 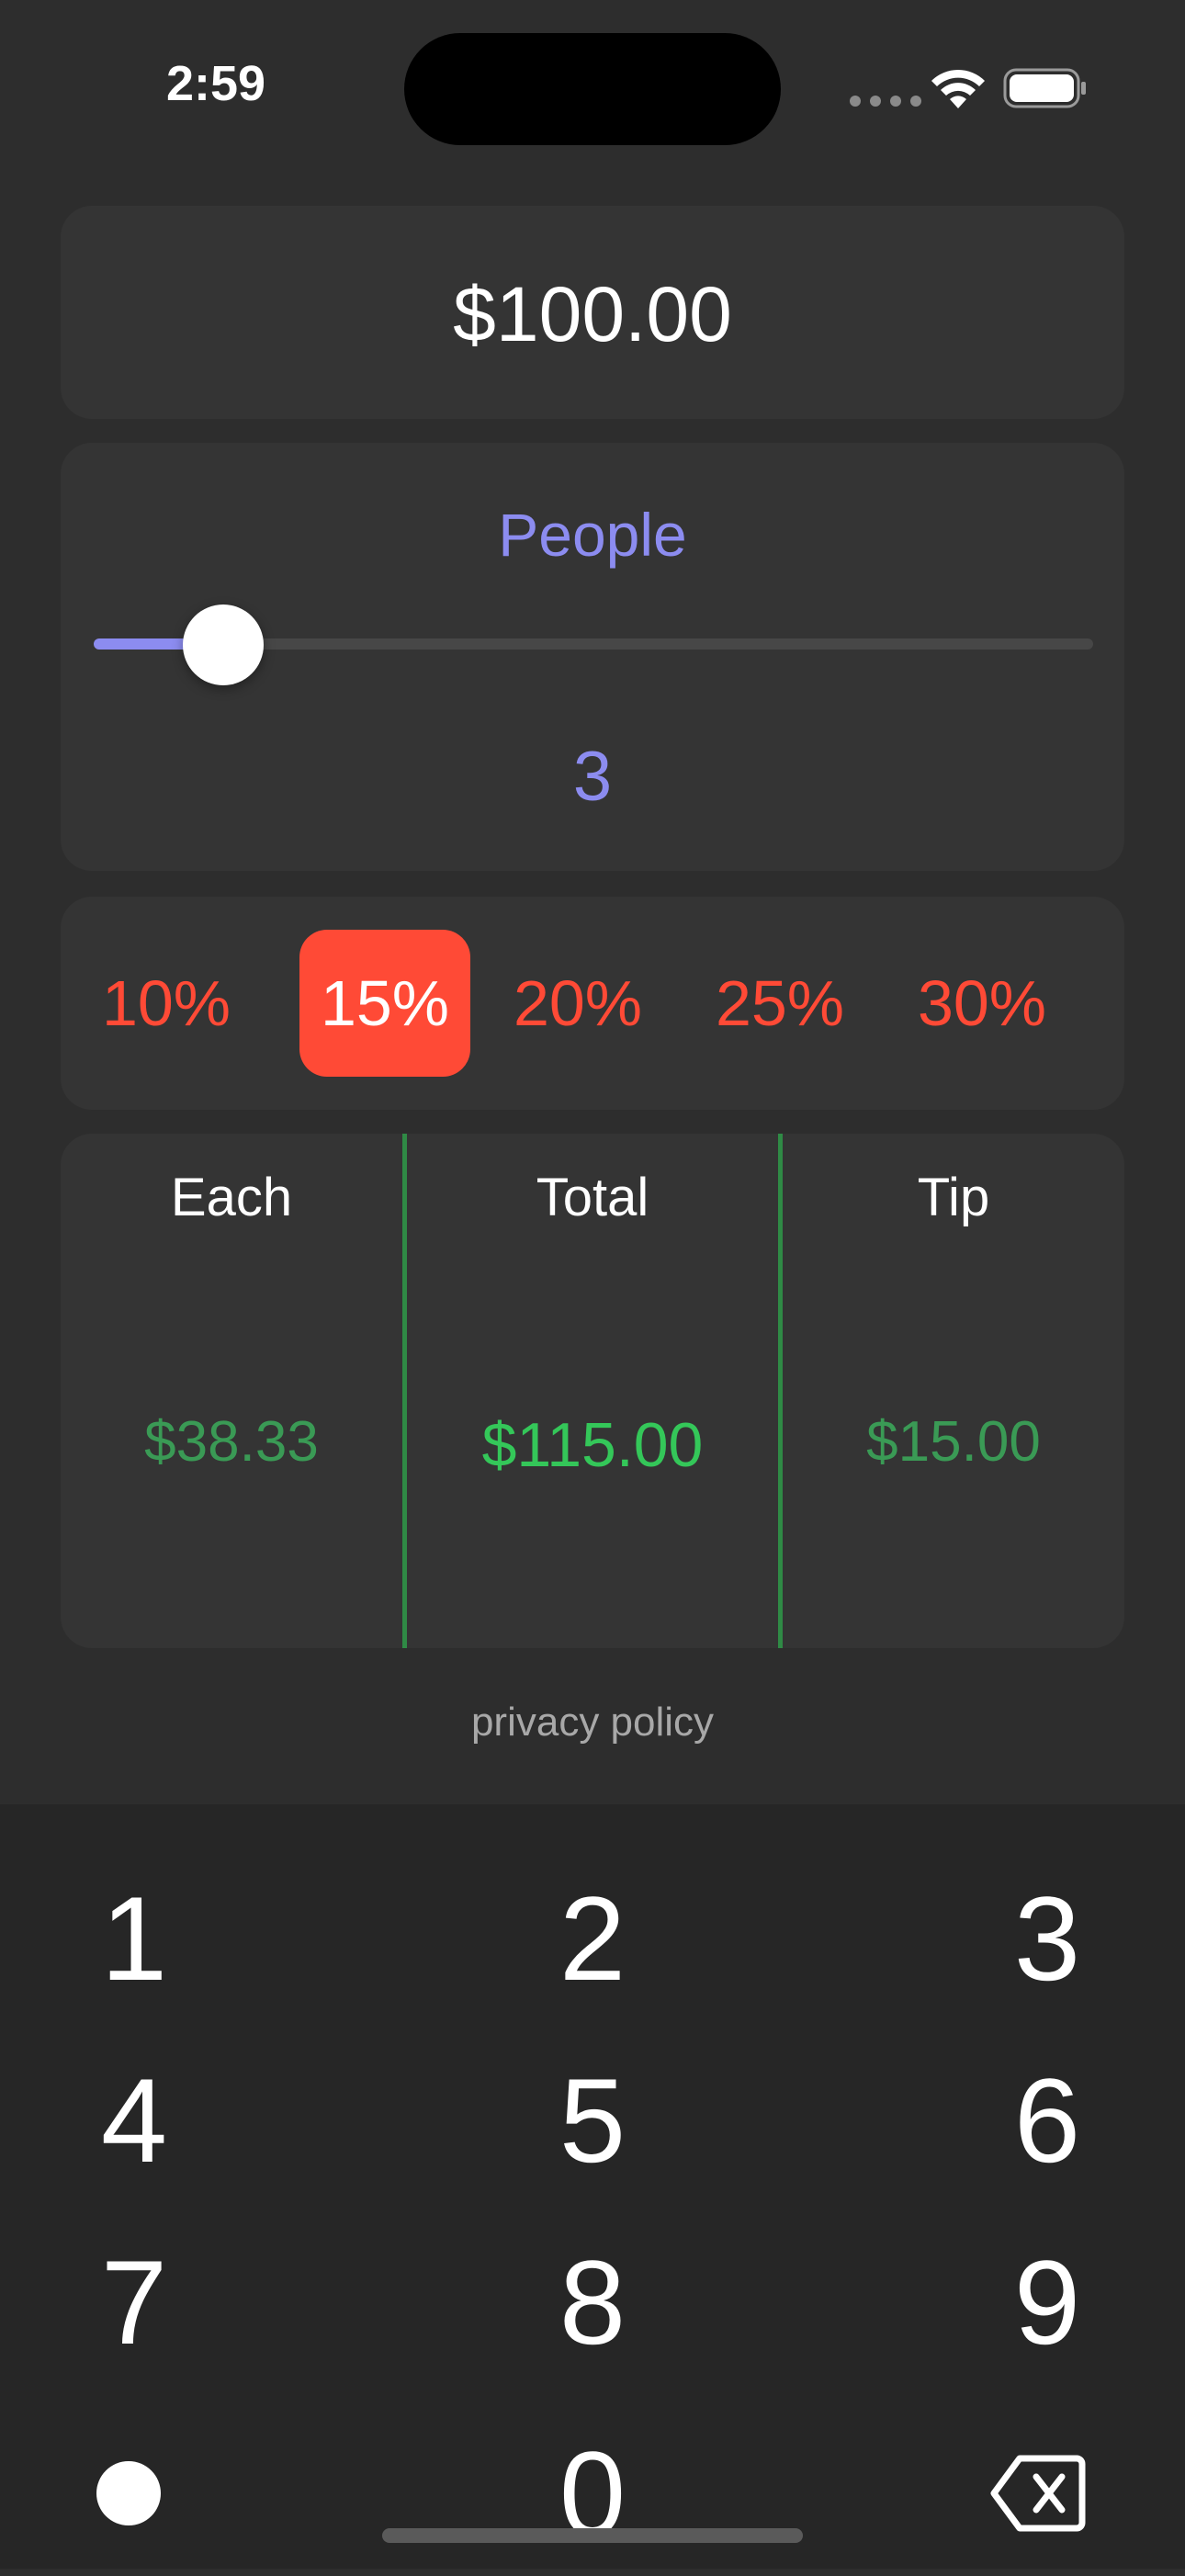 What do you see at coordinates (592, 1445) in the screenshot?
I see `result-total-value: $115.00` at bounding box center [592, 1445].